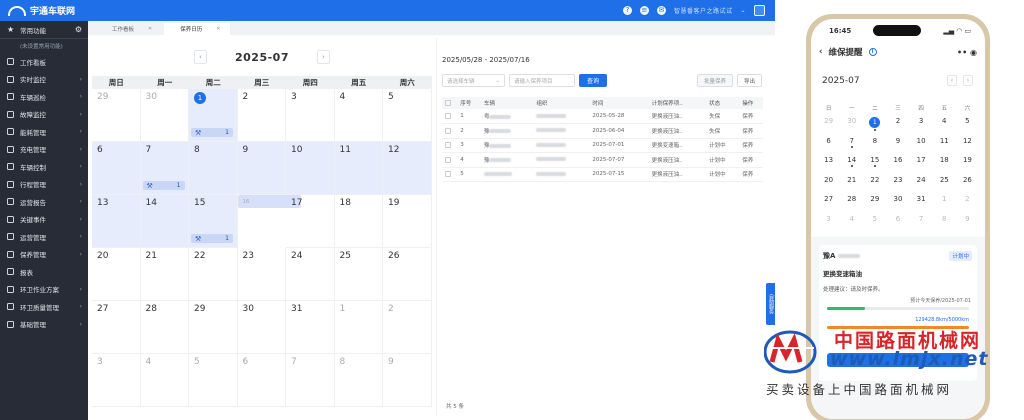  What do you see at coordinates (358, 327) in the screenshot?
I see `calendar-day: 1` at bounding box center [358, 327].